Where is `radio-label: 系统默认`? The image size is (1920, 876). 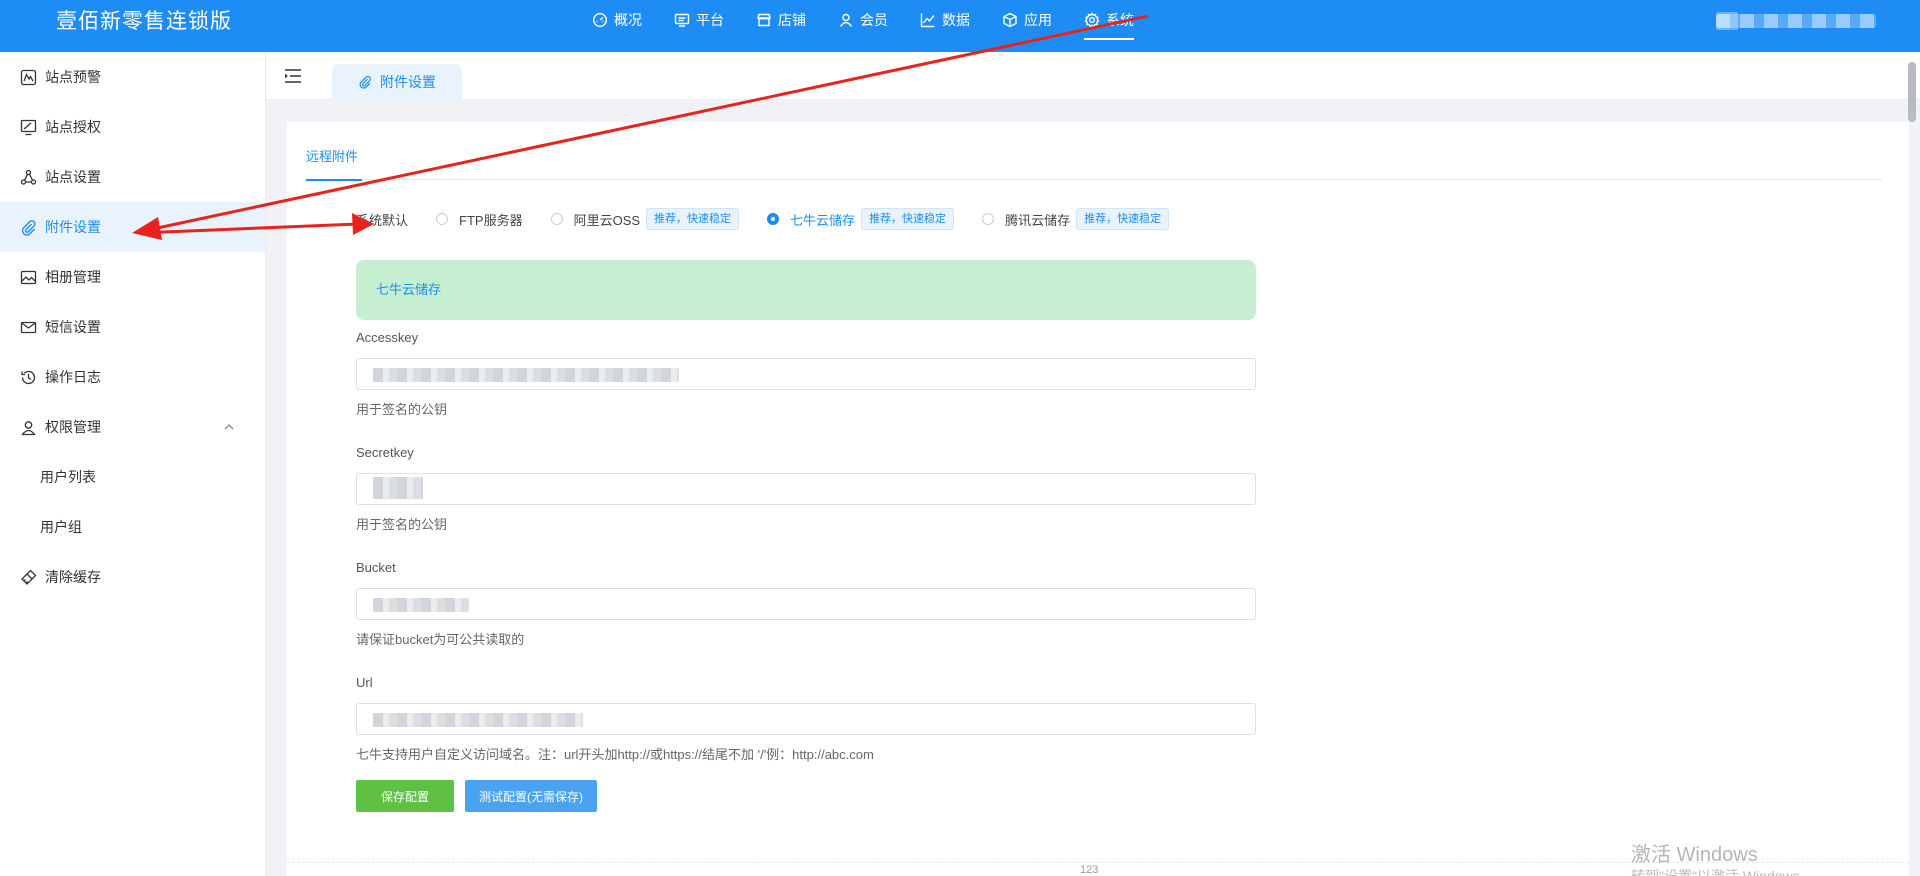
radio-label: 系统默认 is located at coordinates (382, 220).